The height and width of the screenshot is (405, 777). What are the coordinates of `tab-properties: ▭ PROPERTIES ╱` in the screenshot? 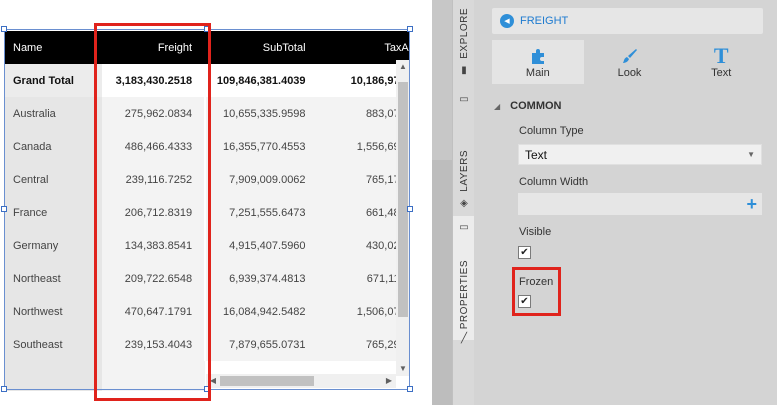 It's located at (464, 280).